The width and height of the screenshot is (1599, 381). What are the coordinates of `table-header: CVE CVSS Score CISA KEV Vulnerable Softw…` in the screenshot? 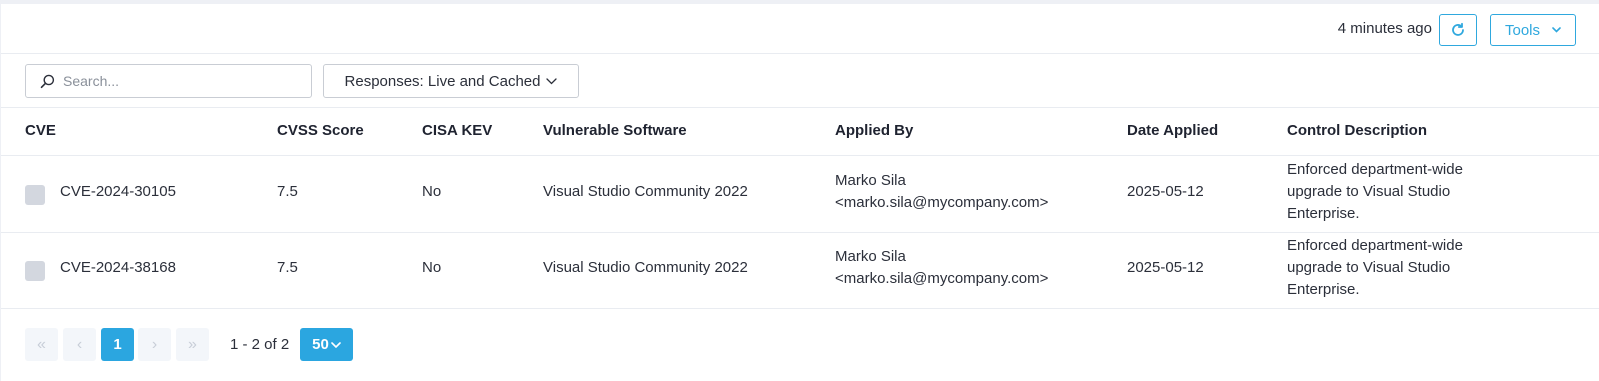 It's located at (800, 132).